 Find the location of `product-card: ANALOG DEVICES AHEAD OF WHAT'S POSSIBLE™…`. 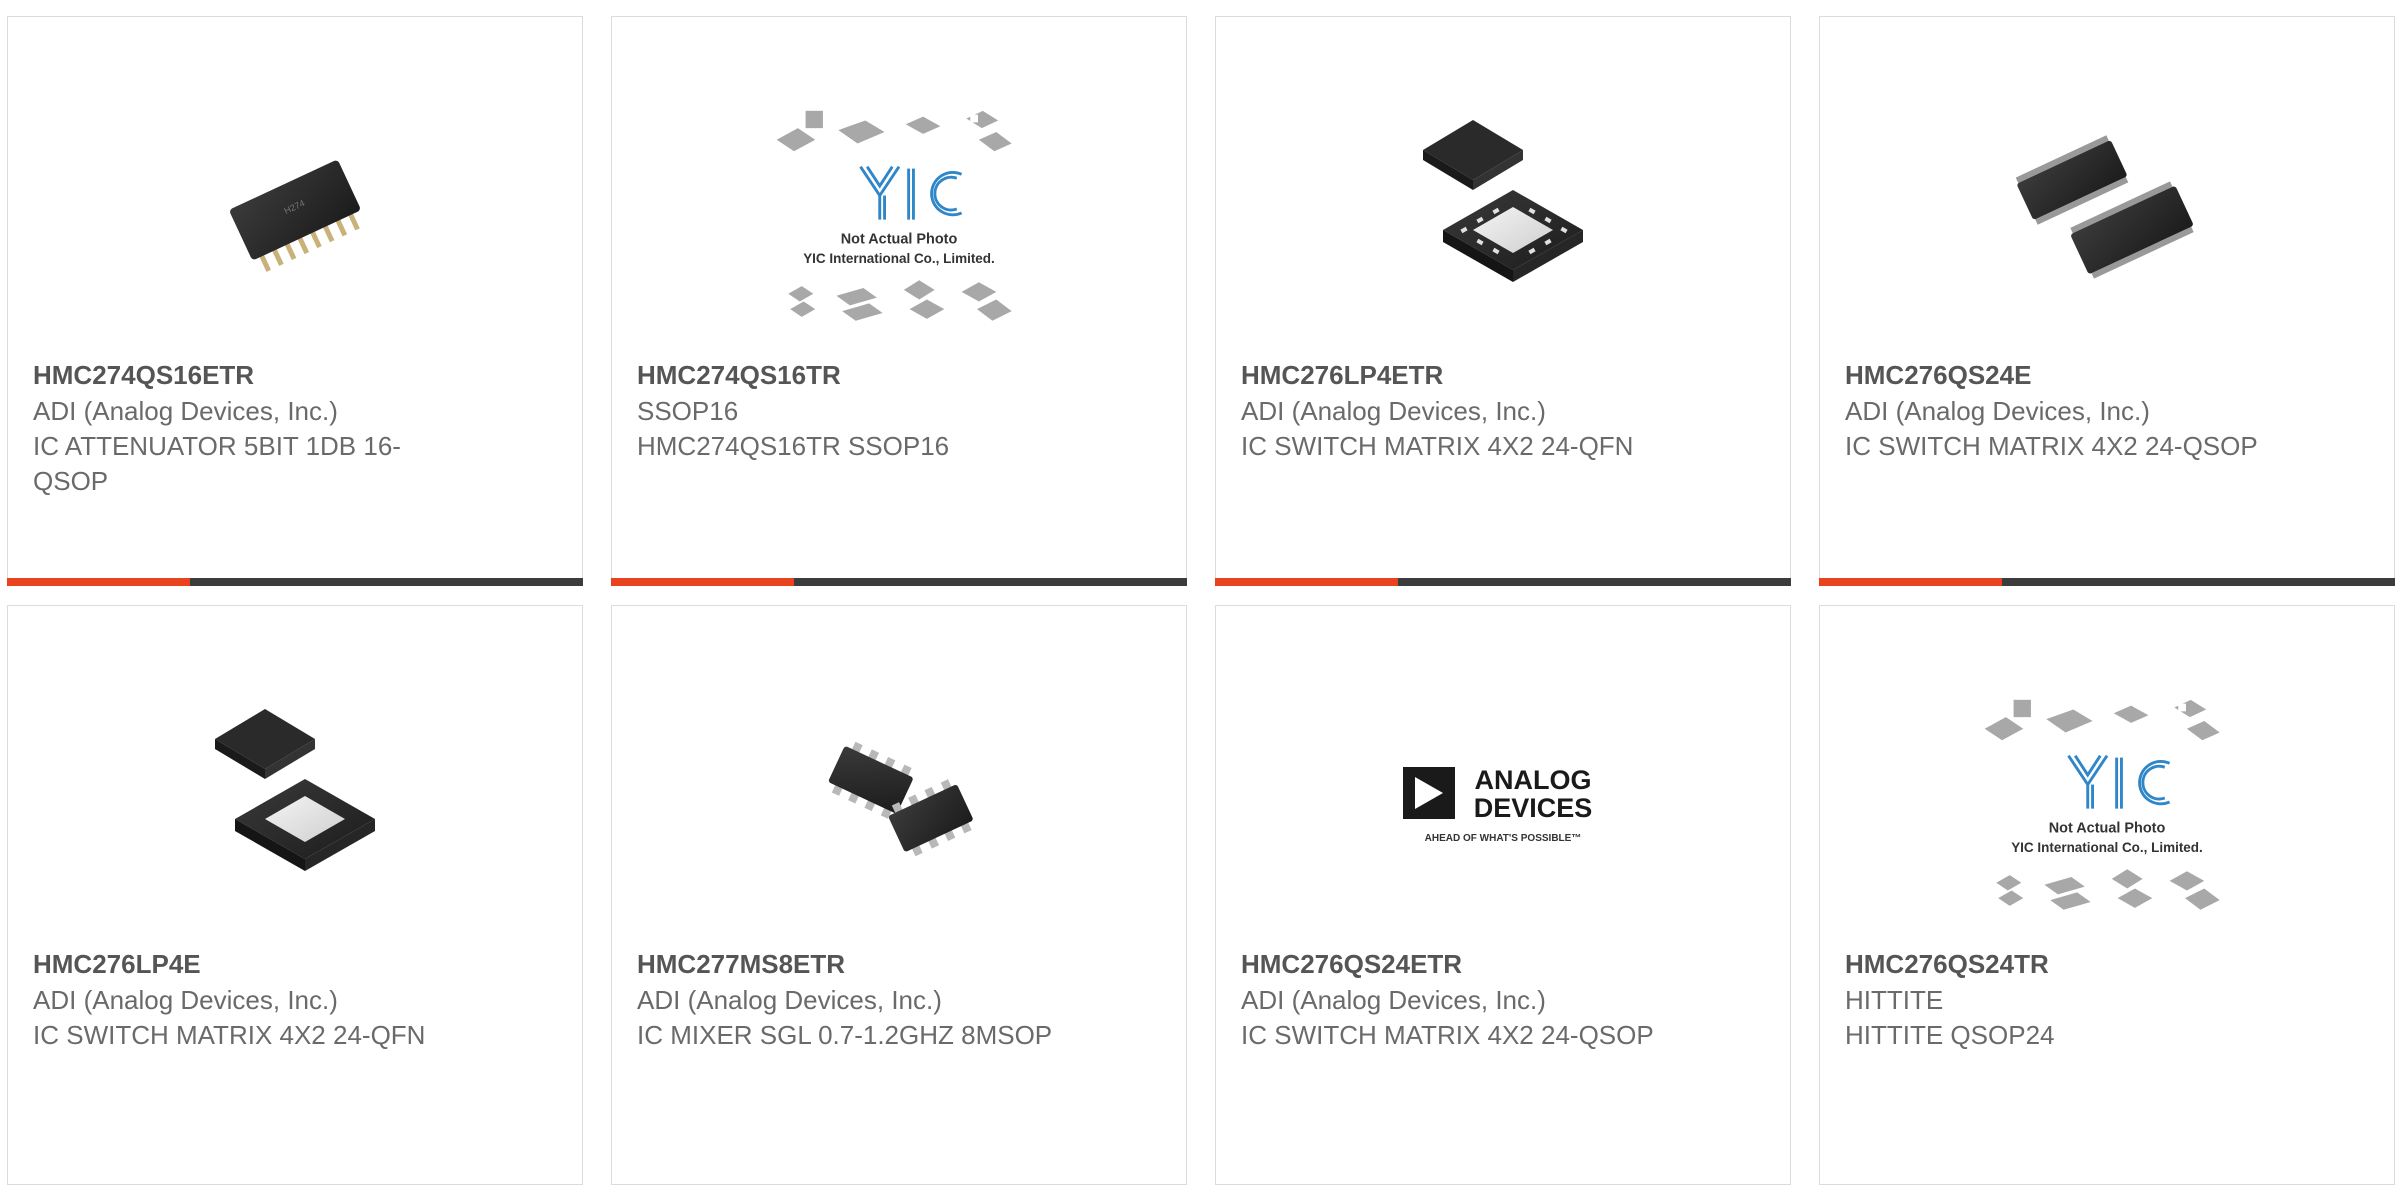

product-card: ANALOG DEVICES AHEAD OF WHAT'S POSSIBLE™… is located at coordinates (1503, 895).